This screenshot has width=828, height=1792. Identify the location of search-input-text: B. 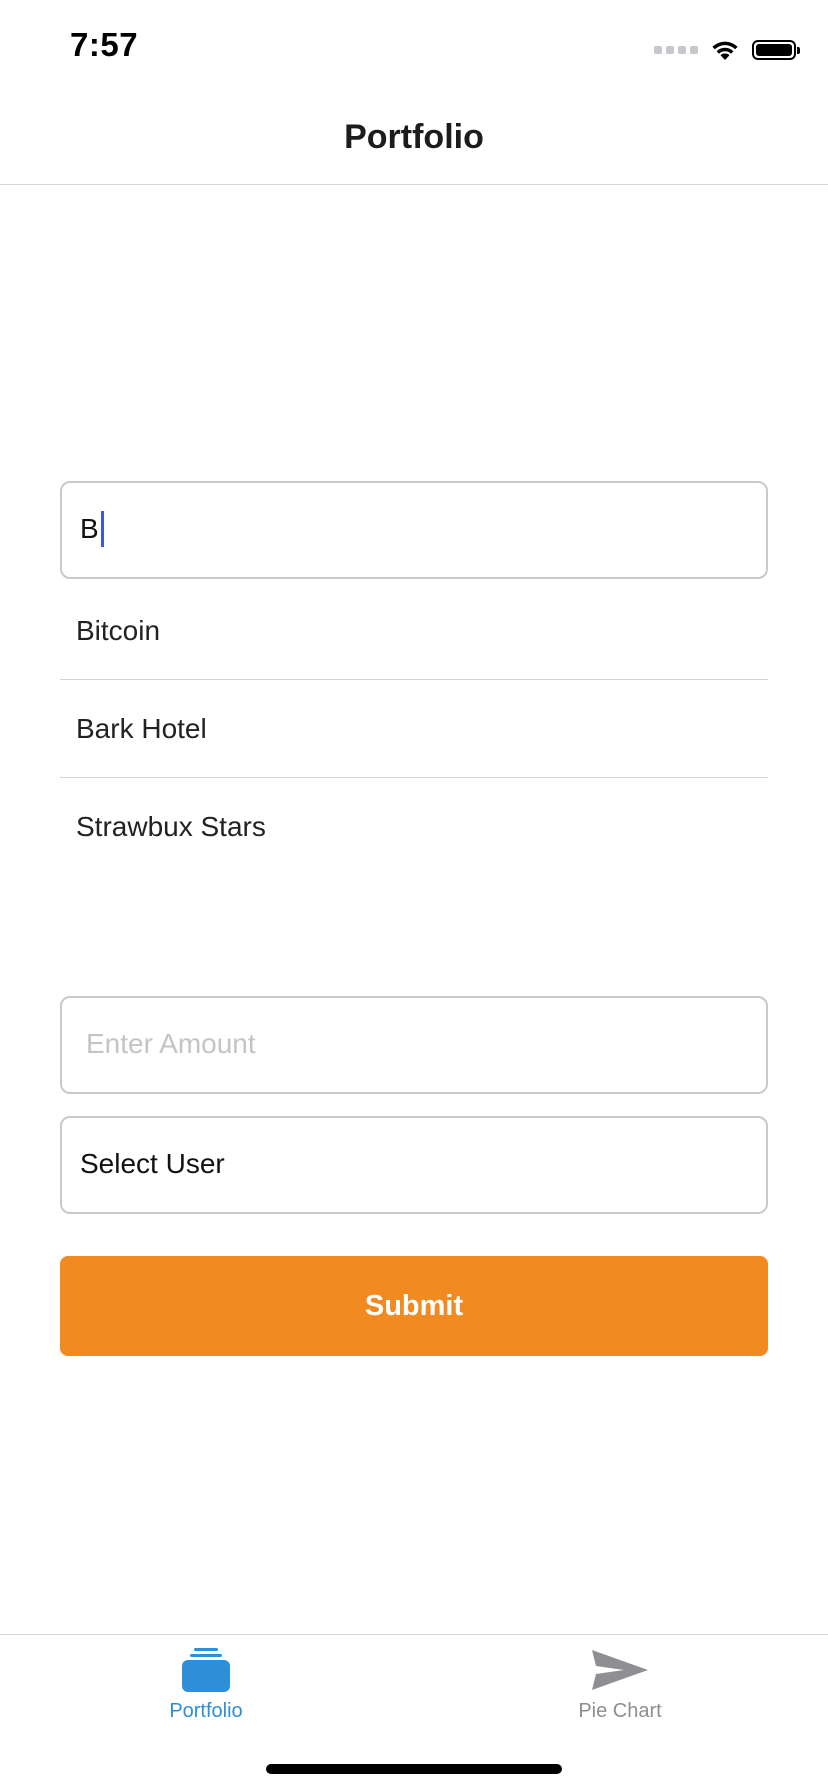
(89, 528).